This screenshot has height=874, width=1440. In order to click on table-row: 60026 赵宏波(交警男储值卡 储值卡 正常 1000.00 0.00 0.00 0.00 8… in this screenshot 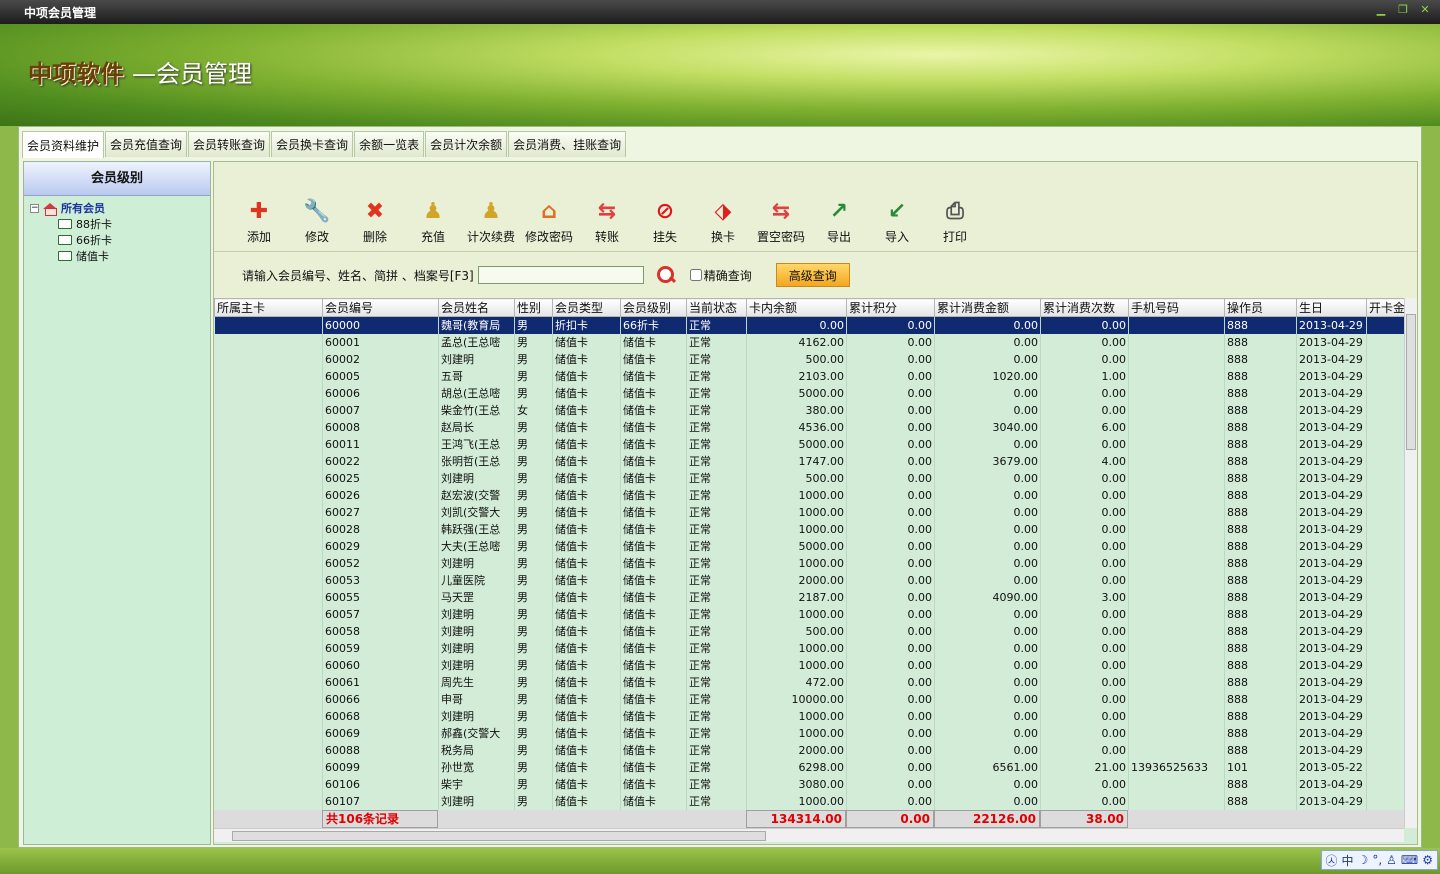, I will do `click(809, 495)`.